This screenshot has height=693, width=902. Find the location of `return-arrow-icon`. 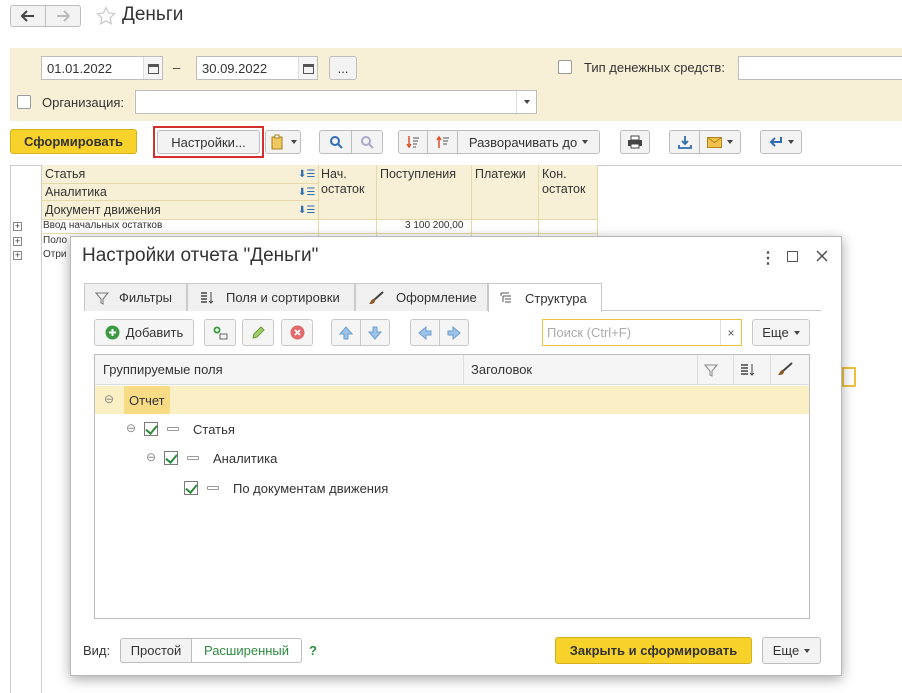

return-arrow-icon is located at coordinates (775, 142).